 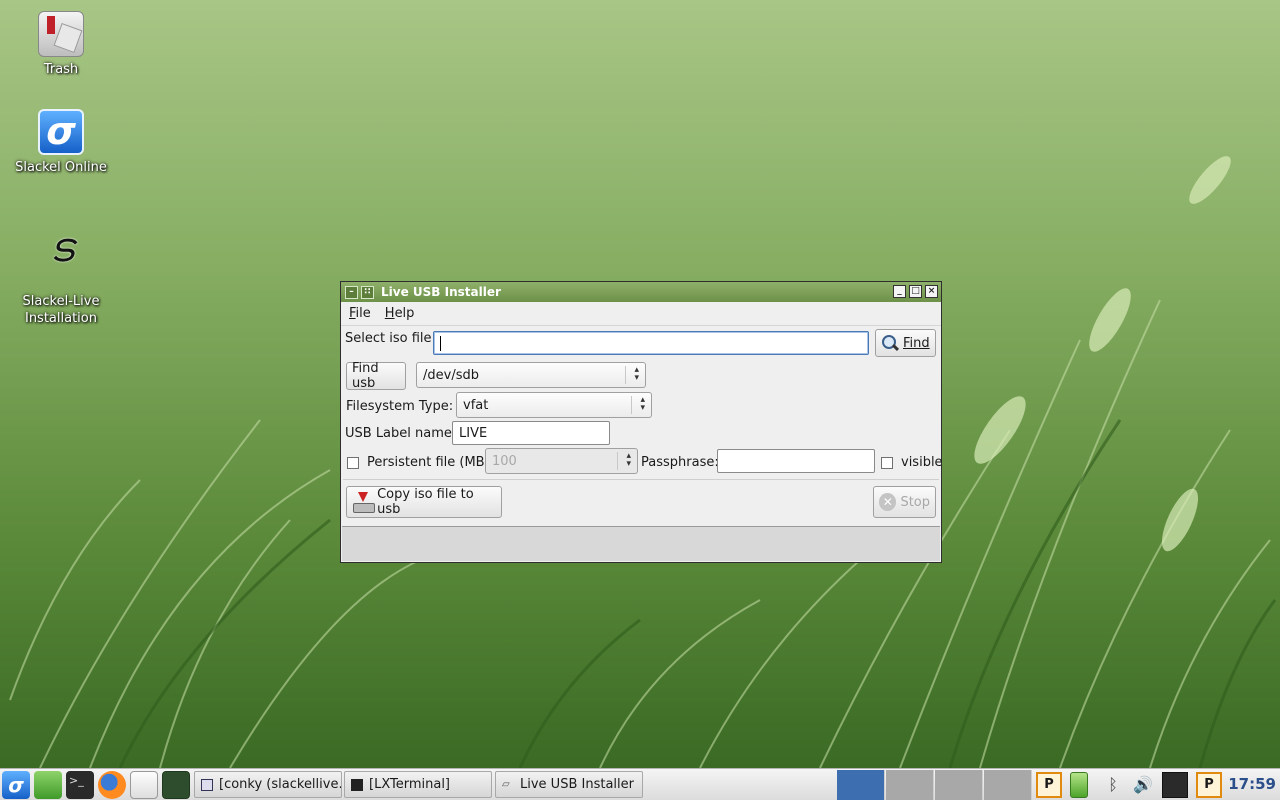 I want to click on home-folder-icon, so click(x=48, y=785).